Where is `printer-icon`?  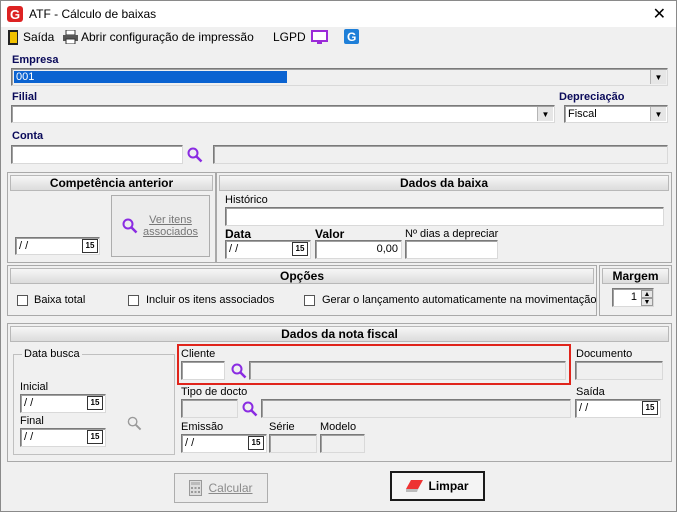 printer-icon is located at coordinates (70, 37).